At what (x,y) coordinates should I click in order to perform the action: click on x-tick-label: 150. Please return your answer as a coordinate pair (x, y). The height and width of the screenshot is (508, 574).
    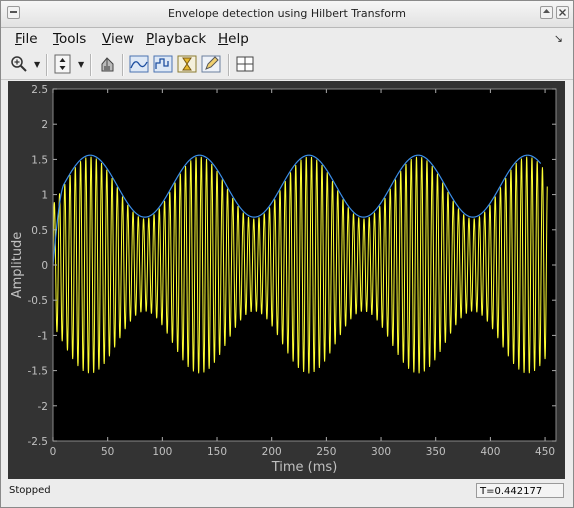
    Looking at the image, I should click on (217, 452).